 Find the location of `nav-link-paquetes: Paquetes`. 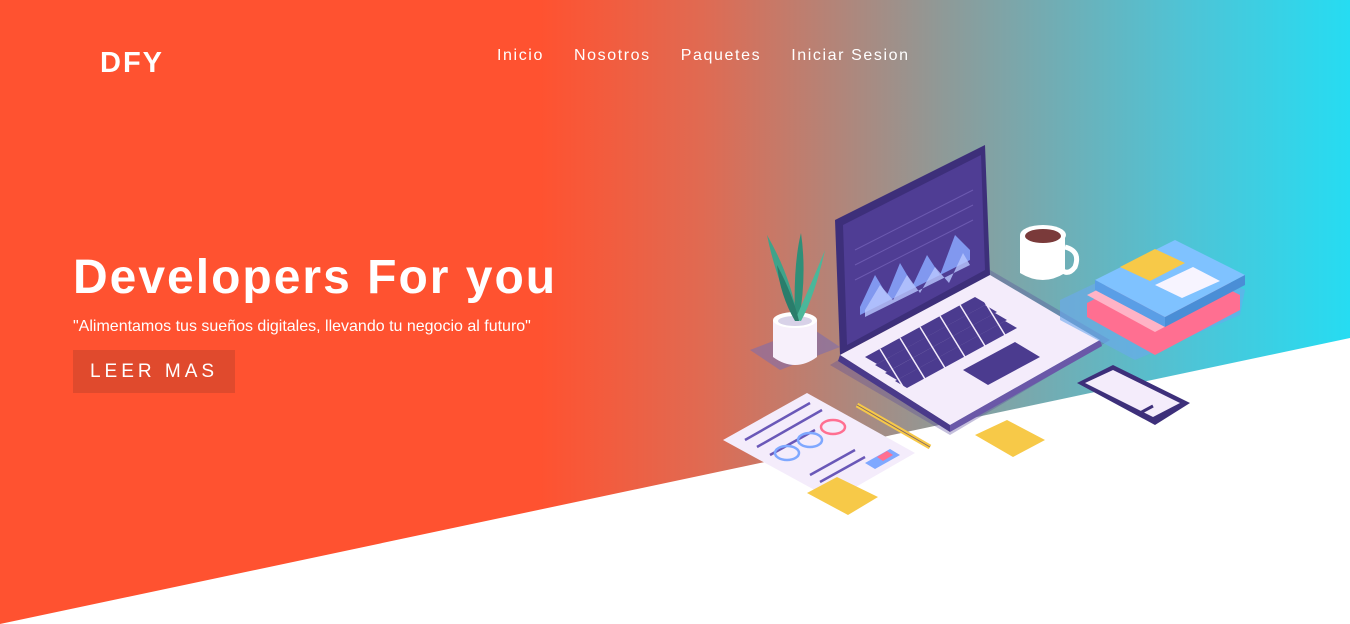

nav-link-paquetes: Paquetes is located at coordinates (721, 56).